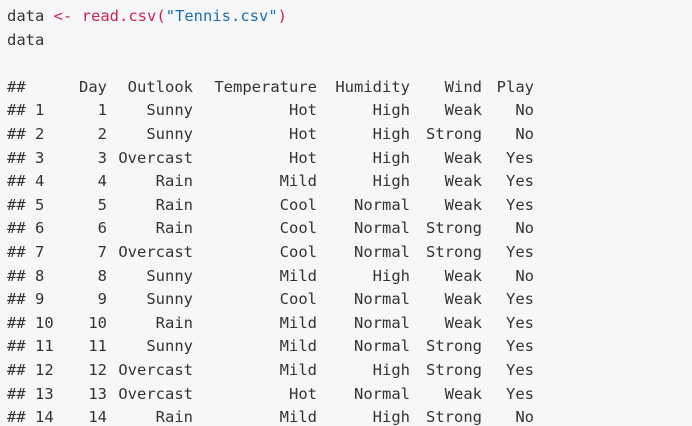  I want to click on cell-day: 11, so click(97, 346).